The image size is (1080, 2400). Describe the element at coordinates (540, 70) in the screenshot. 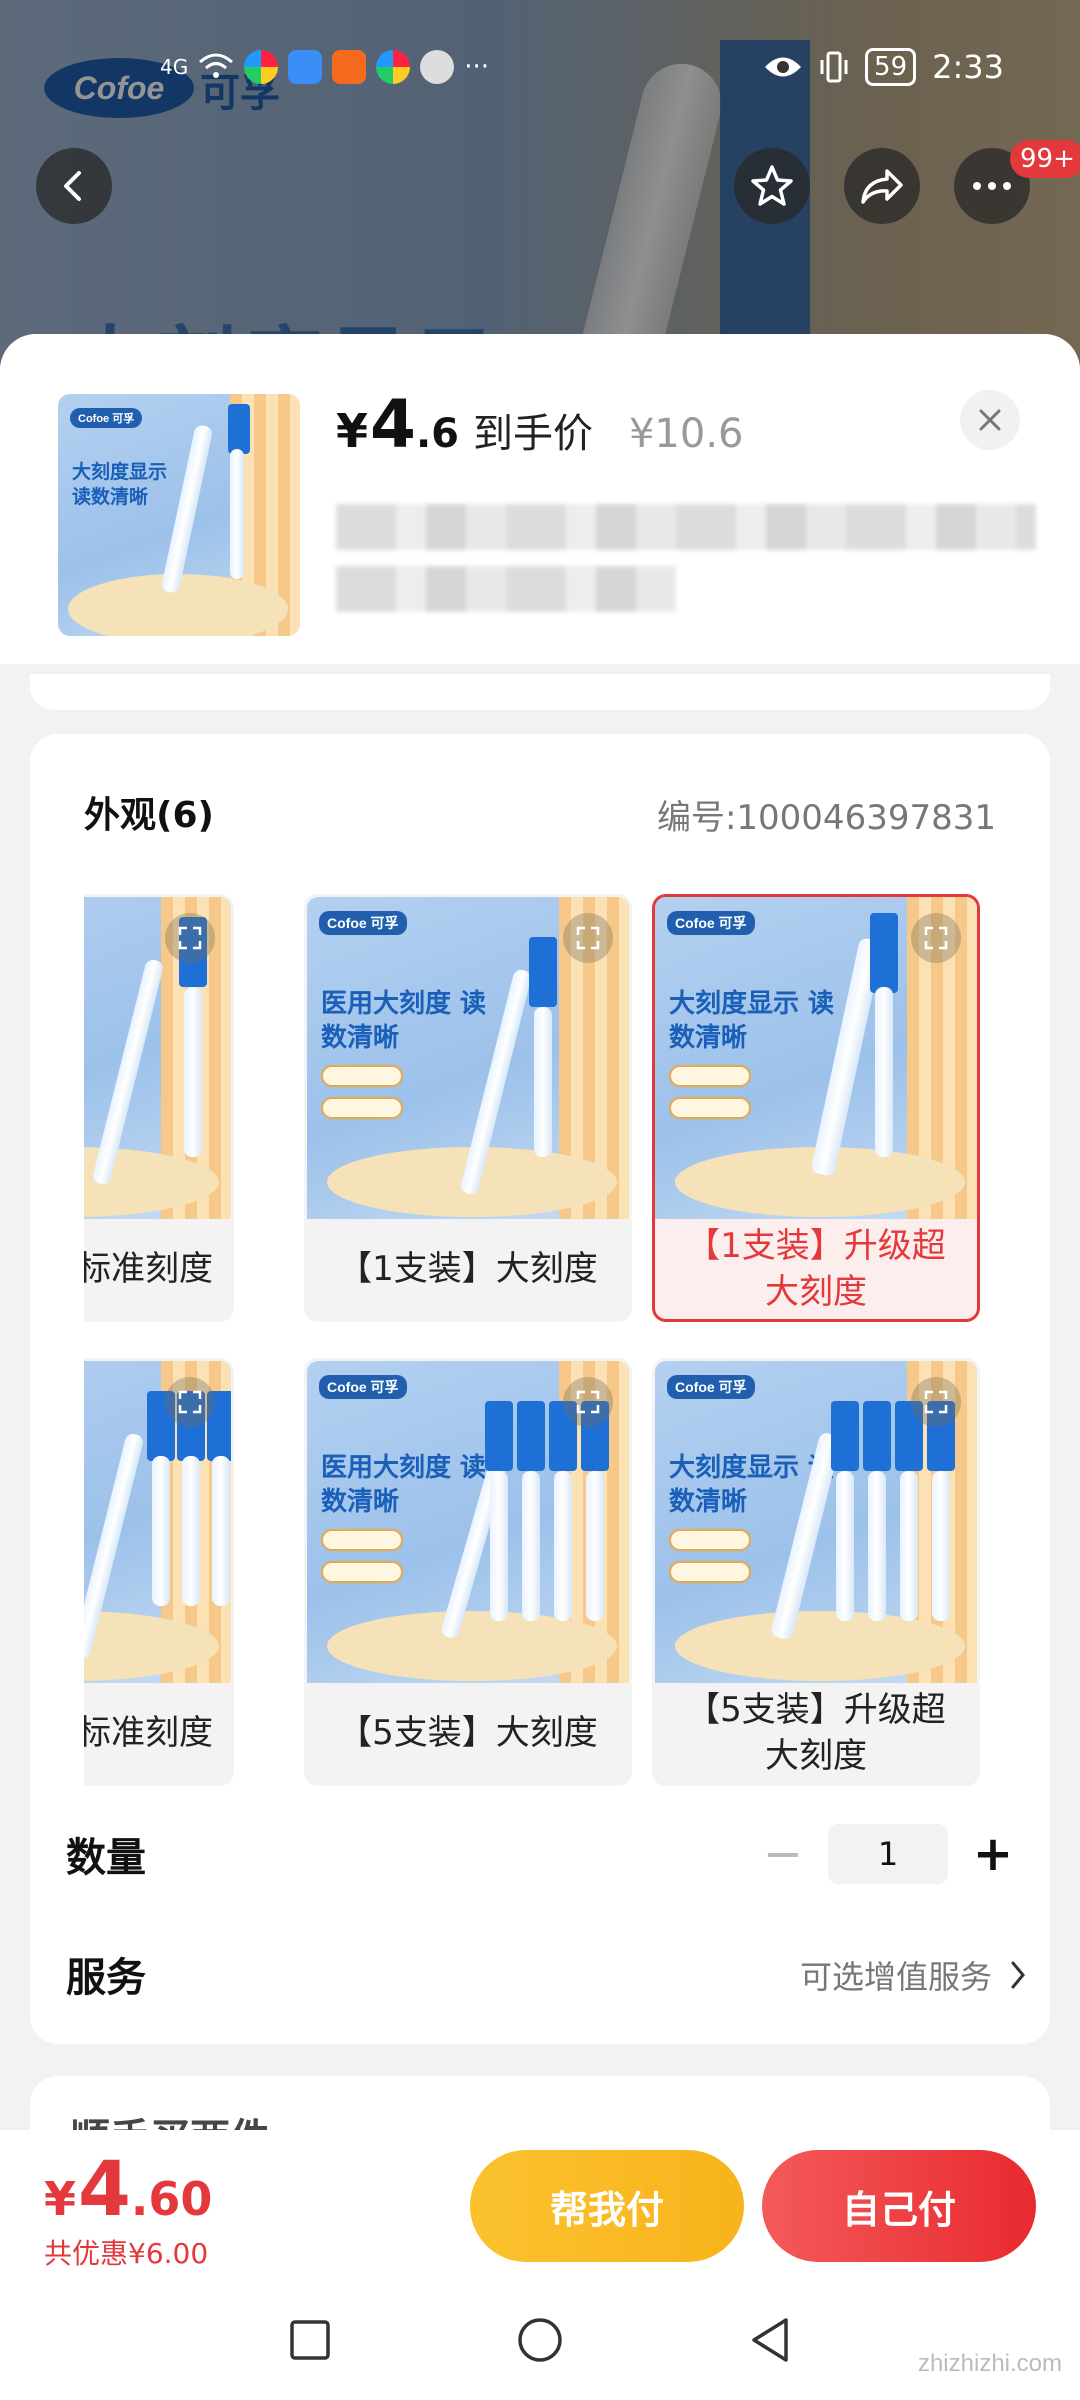

I see `status-bar: 4G ··· 59 2:33` at that location.